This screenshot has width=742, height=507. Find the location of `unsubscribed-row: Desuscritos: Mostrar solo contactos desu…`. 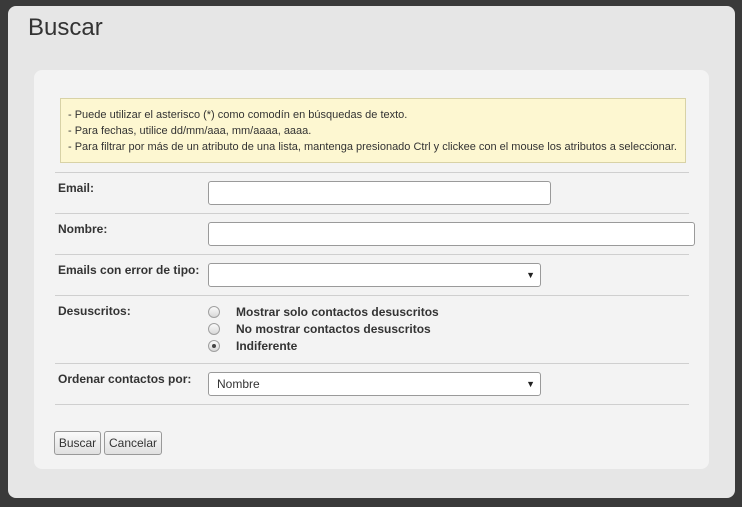

unsubscribed-row: Desuscritos: Mostrar solo contactos desu… is located at coordinates (372, 329).